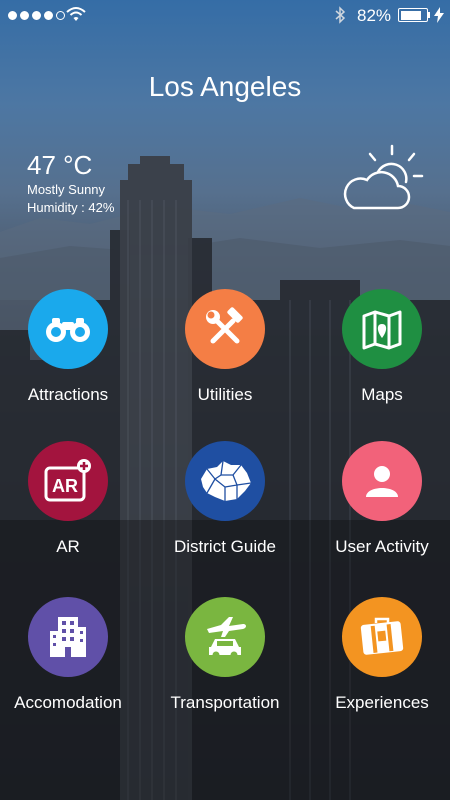 Image resolution: width=450 pixels, height=800 pixels. What do you see at coordinates (36, 15) in the screenshot?
I see `signal-strength-icon` at bounding box center [36, 15].